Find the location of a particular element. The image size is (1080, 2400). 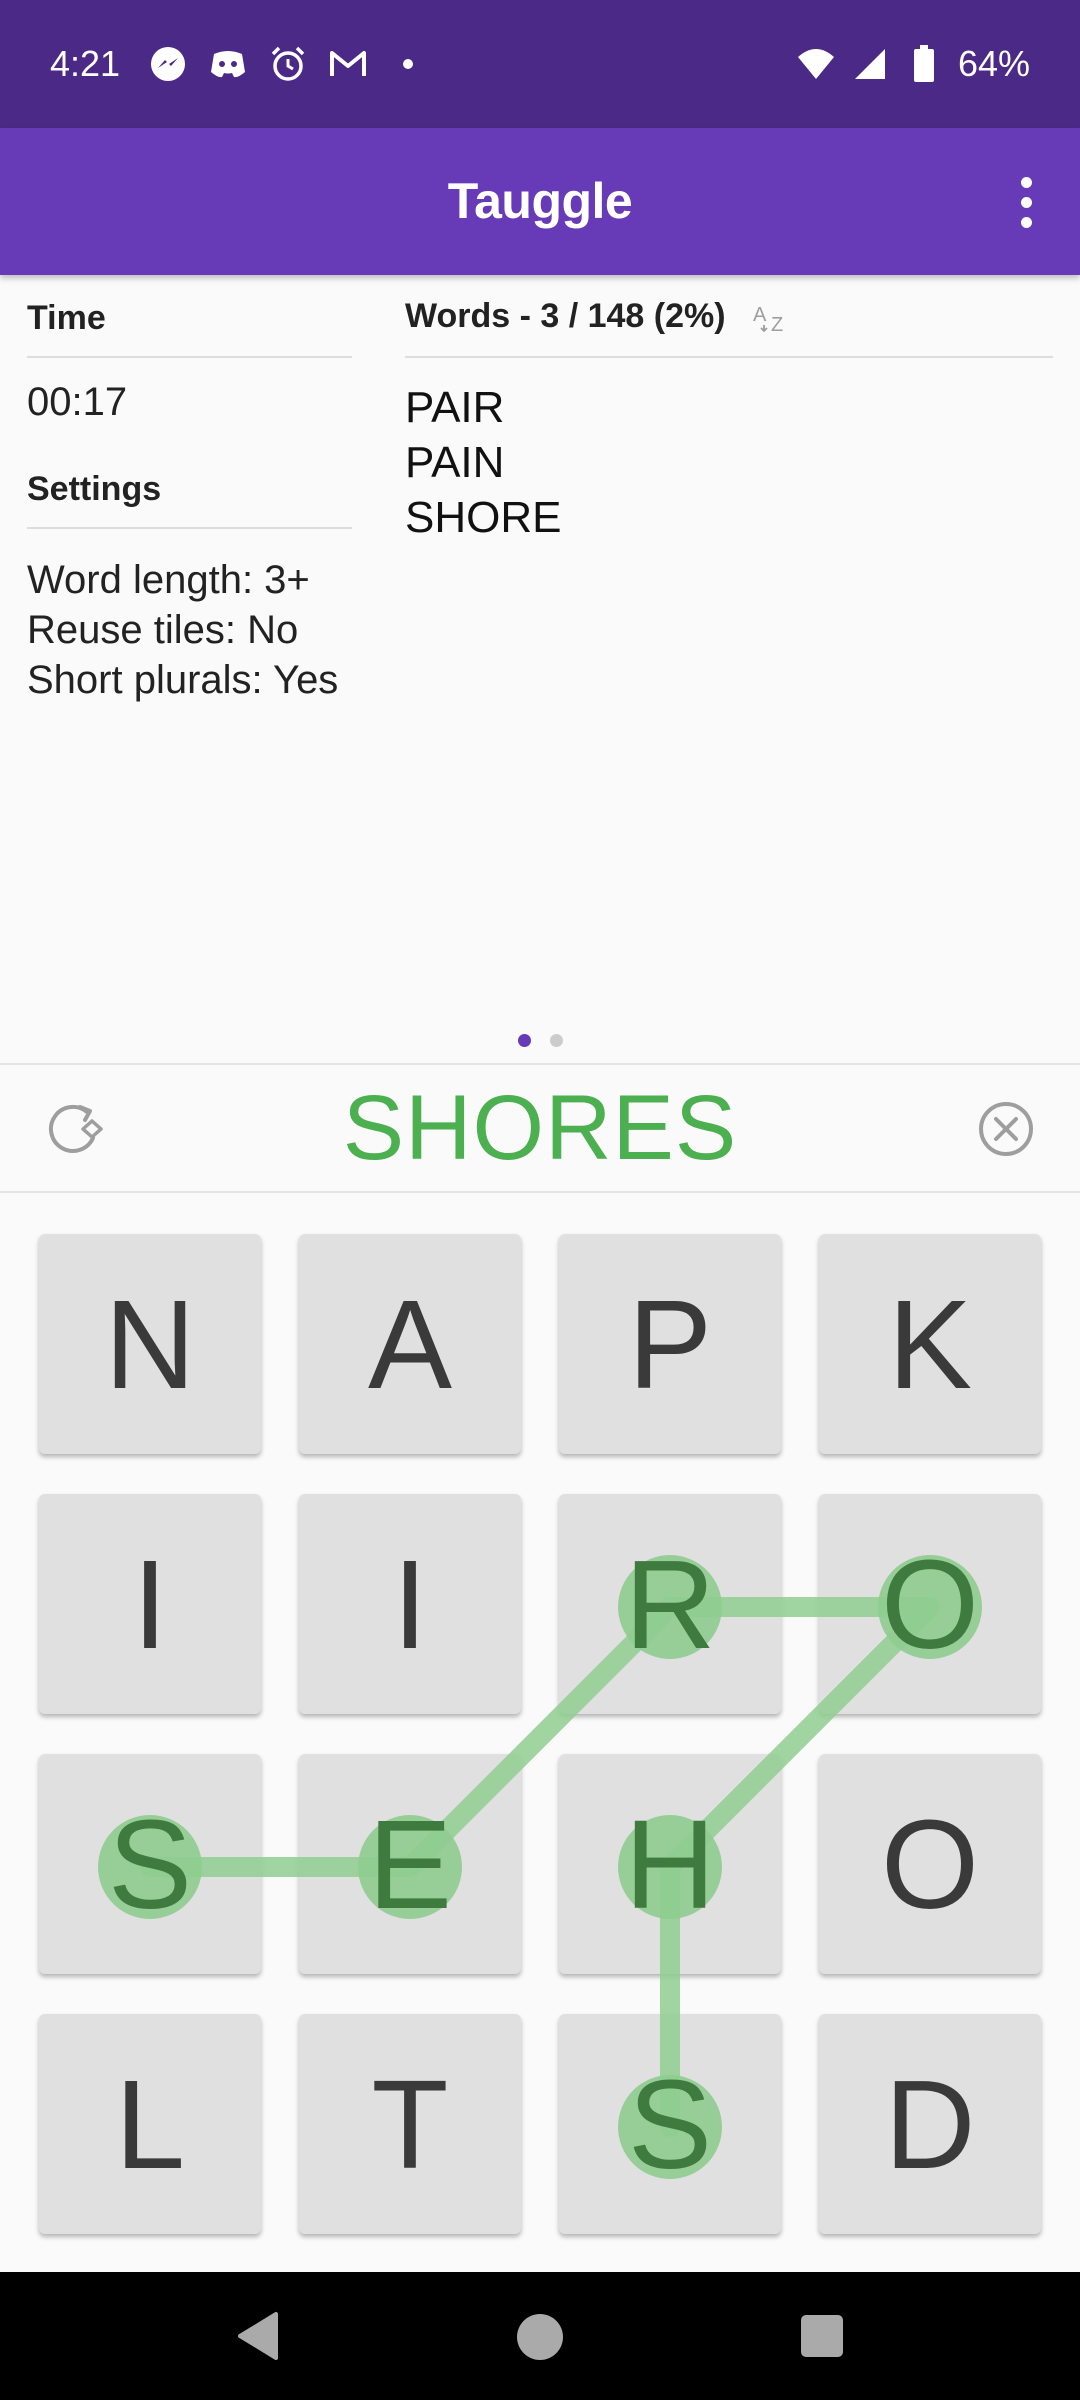

letter-tile: R is located at coordinates (670, 1604).